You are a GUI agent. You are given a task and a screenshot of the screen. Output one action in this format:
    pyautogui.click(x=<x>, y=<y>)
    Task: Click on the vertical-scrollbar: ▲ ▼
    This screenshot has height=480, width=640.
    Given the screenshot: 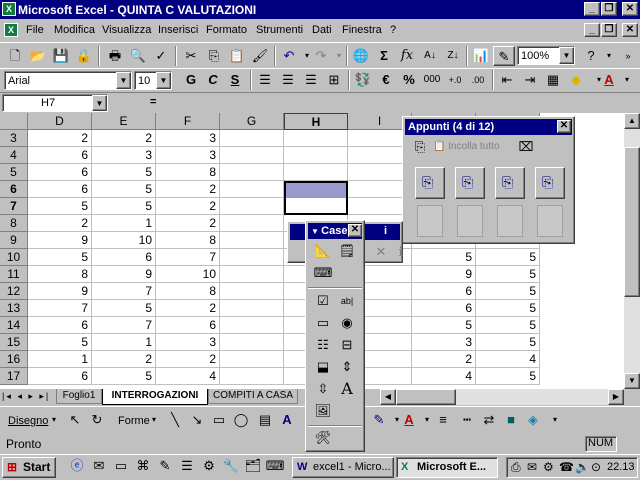 What is the action you would take?
    pyautogui.click(x=632, y=251)
    